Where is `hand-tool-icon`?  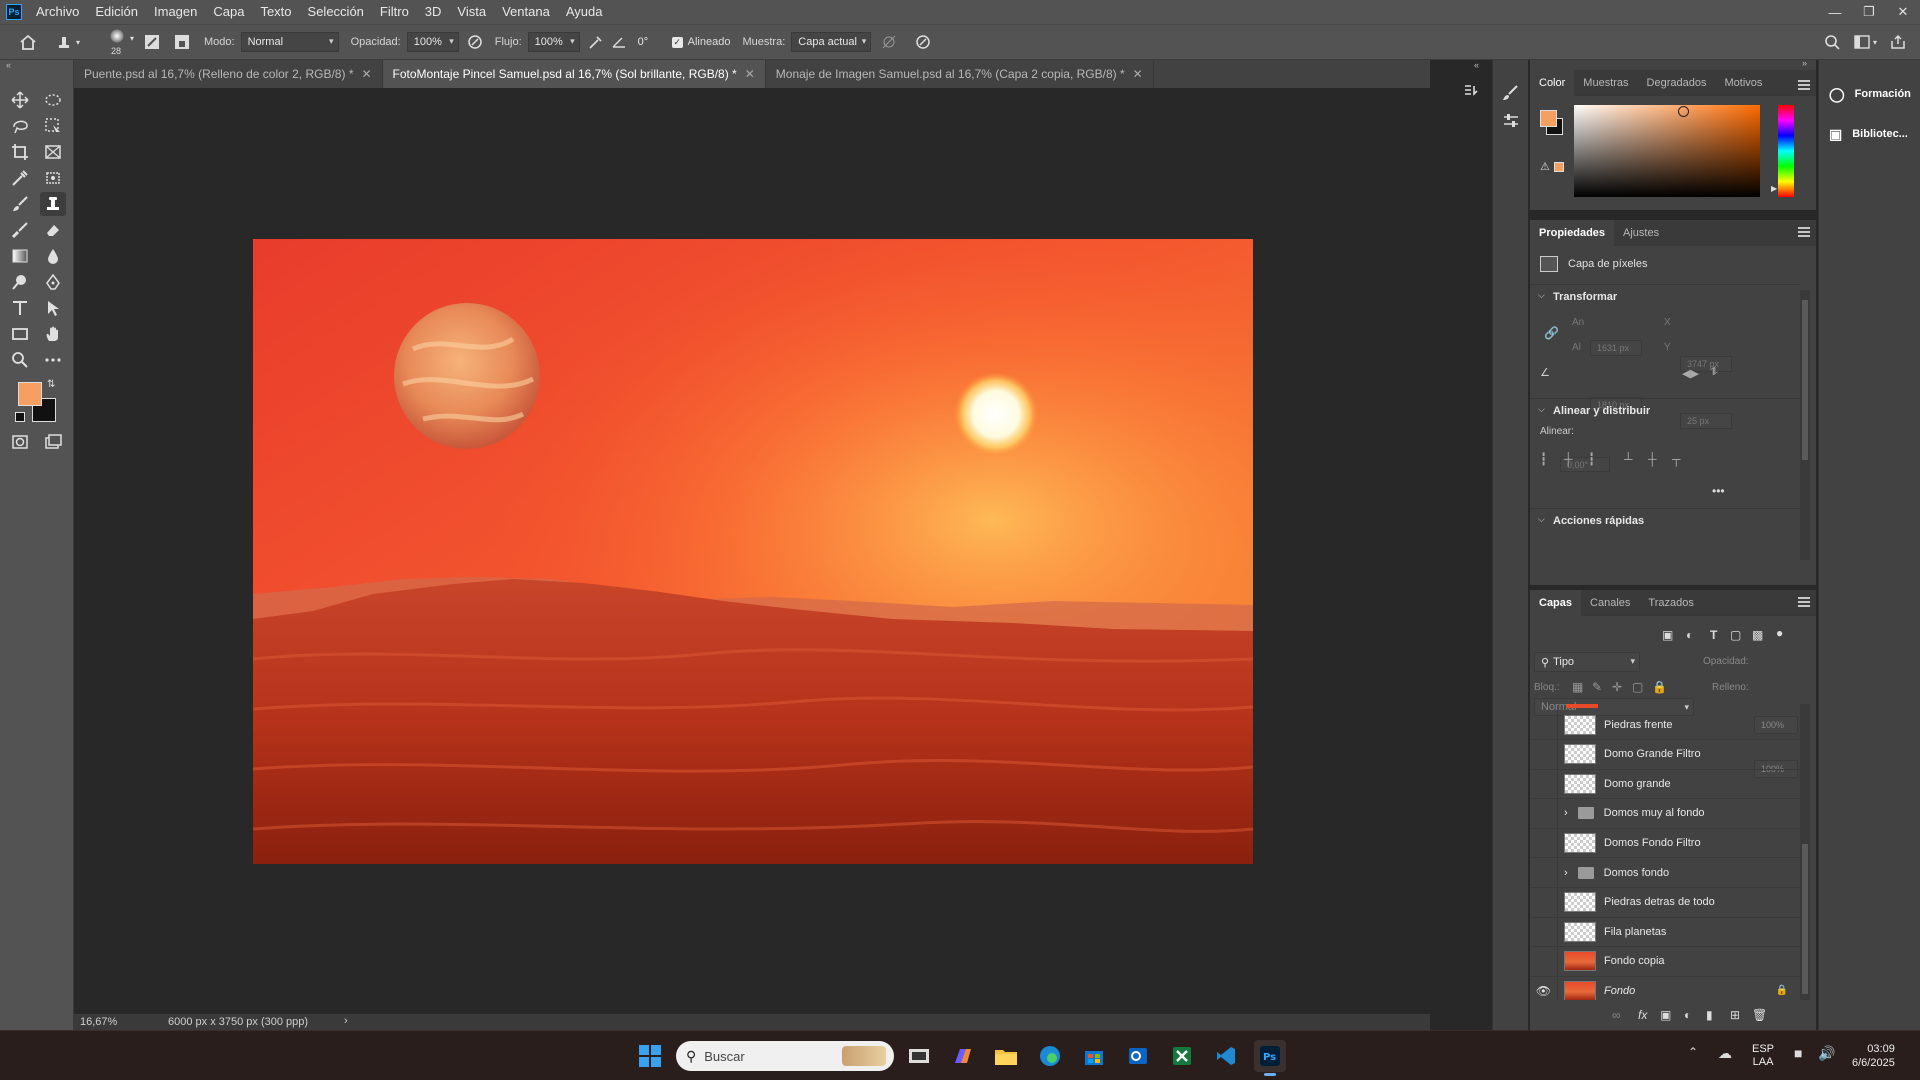 hand-tool-icon is located at coordinates (53, 334).